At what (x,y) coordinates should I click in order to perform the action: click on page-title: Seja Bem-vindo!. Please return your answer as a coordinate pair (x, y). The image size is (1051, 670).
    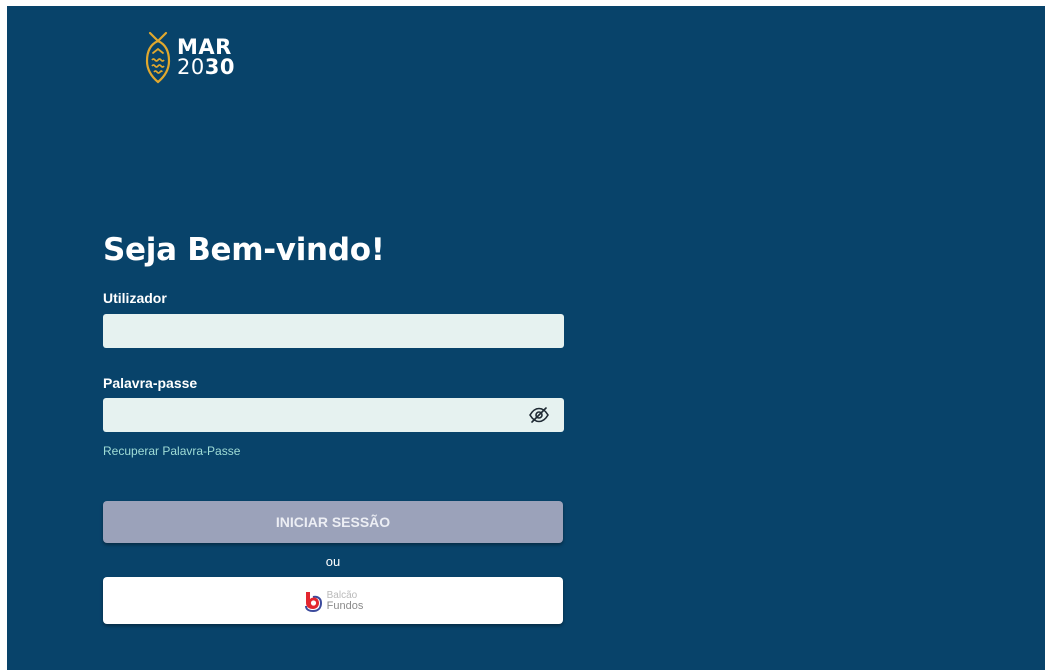
    Looking at the image, I should click on (244, 250).